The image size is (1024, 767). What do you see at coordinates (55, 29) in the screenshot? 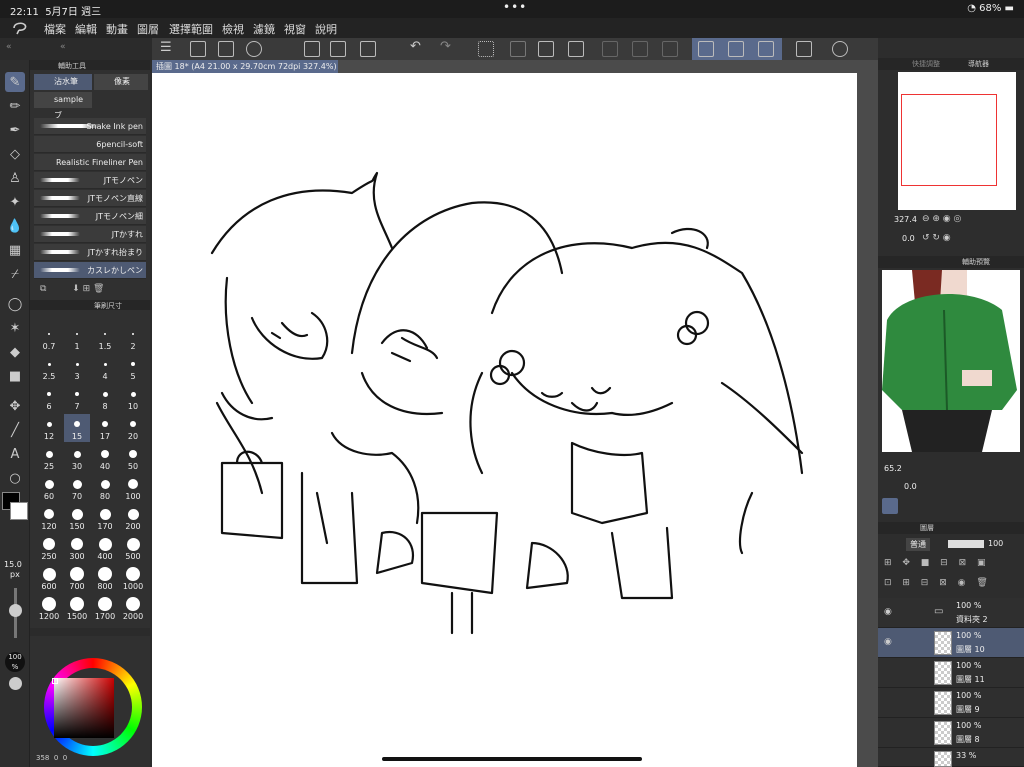
I see `menu-file: 檔案` at bounding box center [55, 29].